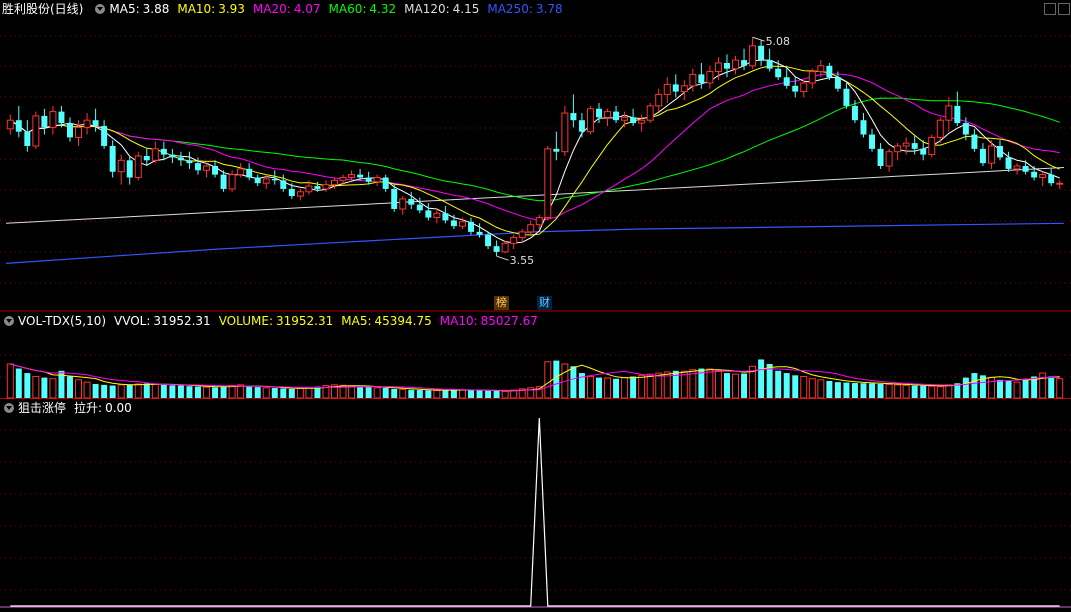  What do you see at coordinates (356, 321) in the screenshot?
I see `volume-legend-label: MA5:` at bounding box center [356, 321].